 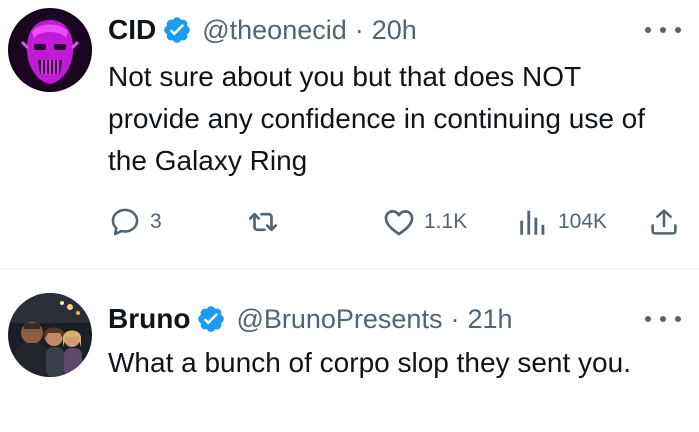 What do you see at coordinates (532, 222) in the screenshot?
I see `views-chart-icon` at bounding box center [532, 222].